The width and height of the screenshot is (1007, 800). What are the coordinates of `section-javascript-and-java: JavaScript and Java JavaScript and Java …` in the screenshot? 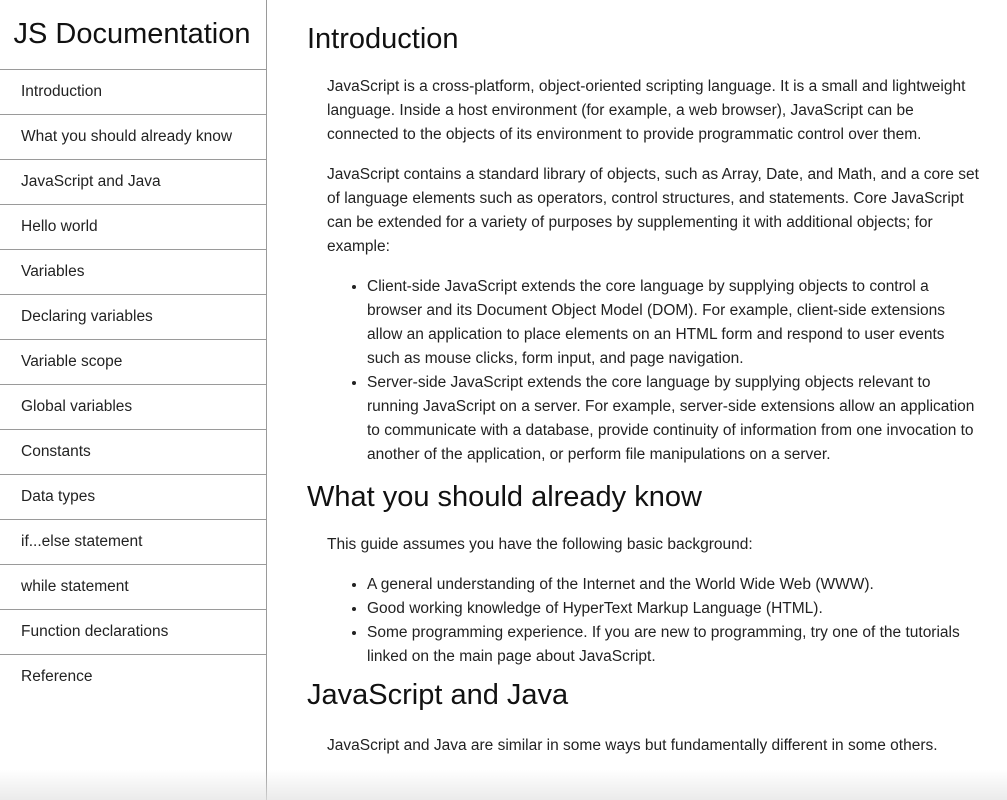 It's located at (637, 713).